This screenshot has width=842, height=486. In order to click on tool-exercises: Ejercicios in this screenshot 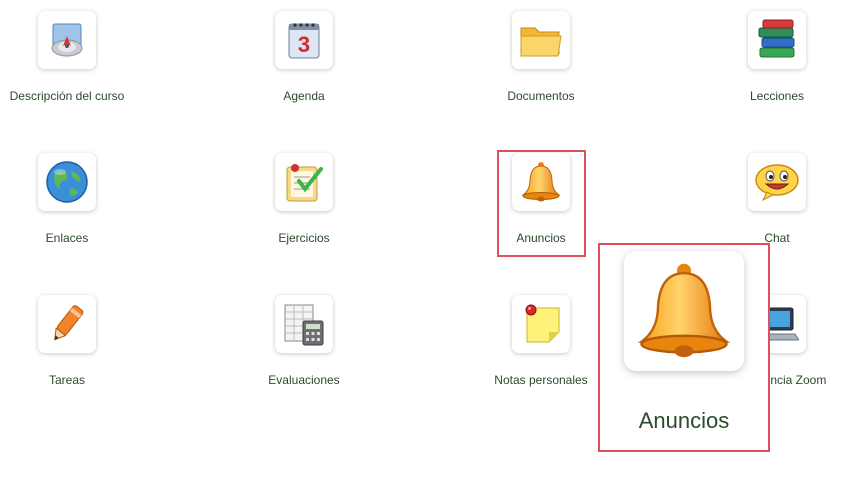, I will do `click(304, 199)`.